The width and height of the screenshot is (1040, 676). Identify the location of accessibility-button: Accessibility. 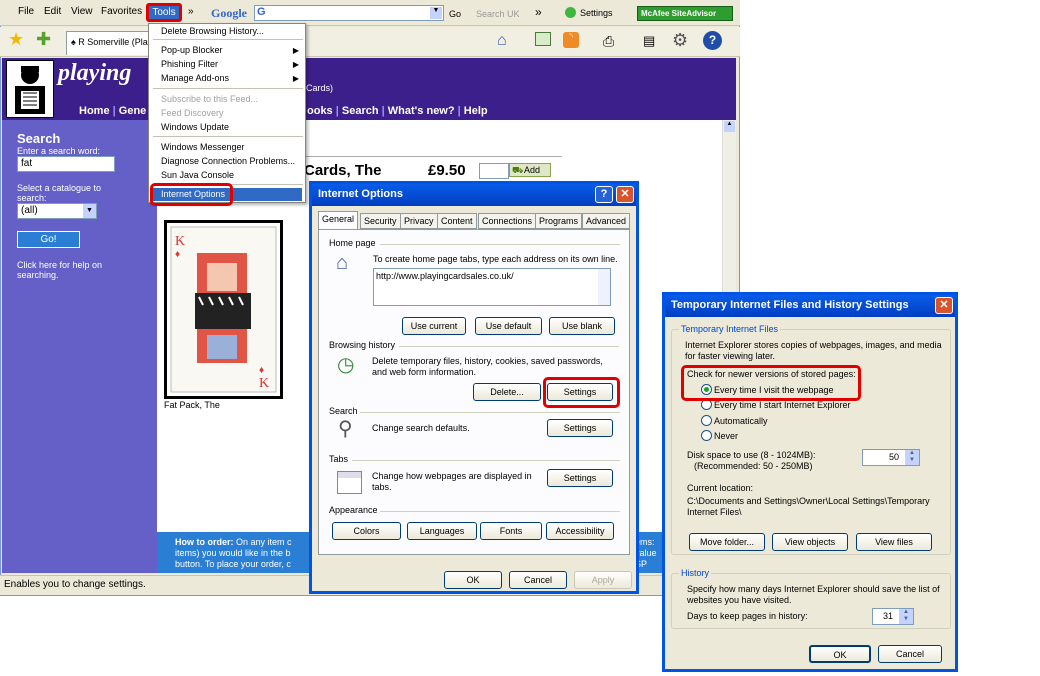
(580, 531).